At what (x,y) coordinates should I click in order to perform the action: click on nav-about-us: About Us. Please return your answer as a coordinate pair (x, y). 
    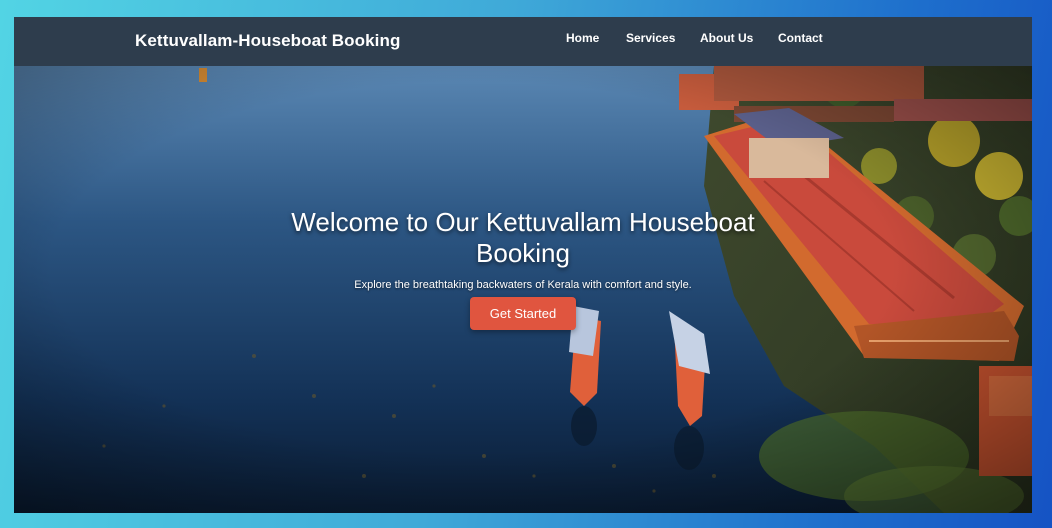
    Looking at the image, I should click on (726, 38).